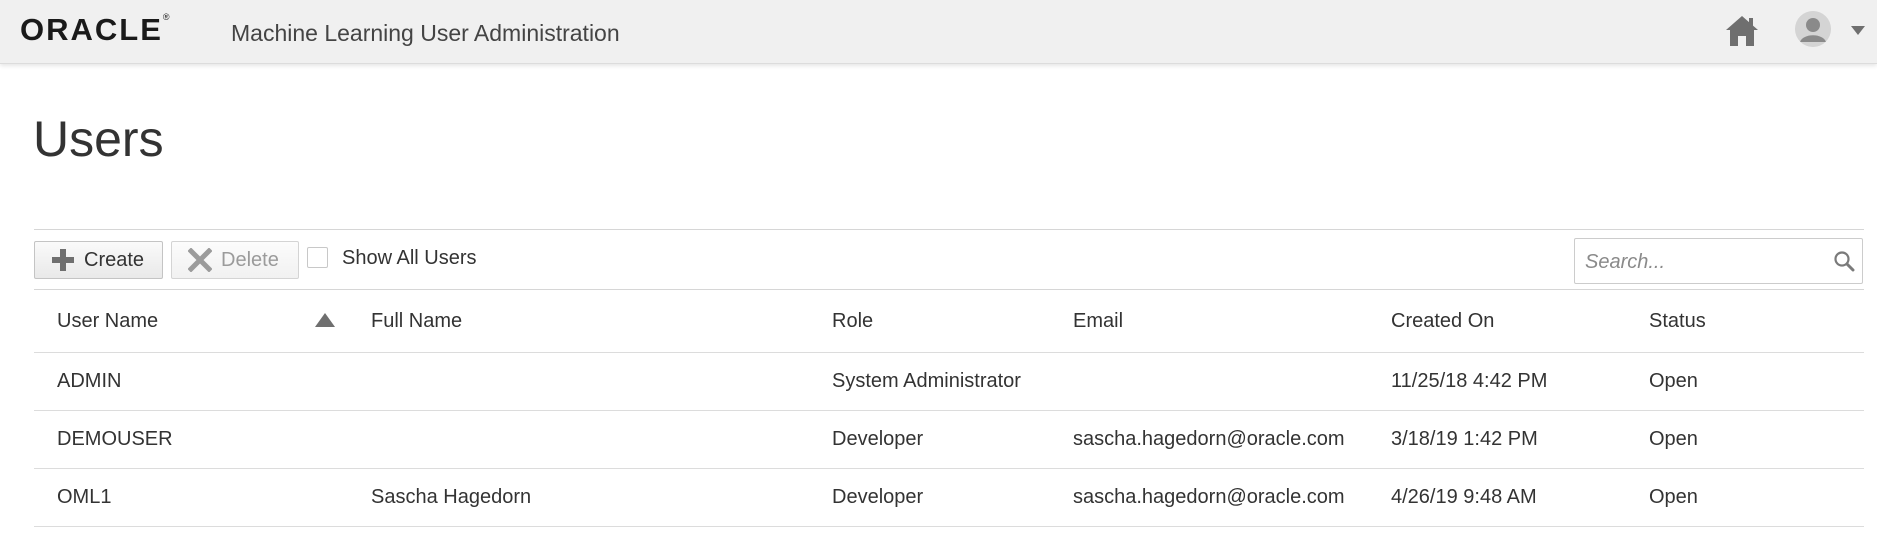 Image resolution: width=1877 pixels, height=536 pixels. Describe the element at coordinates (84, 497) in the screenshot. I see `user-name-link: OML1` at that location.